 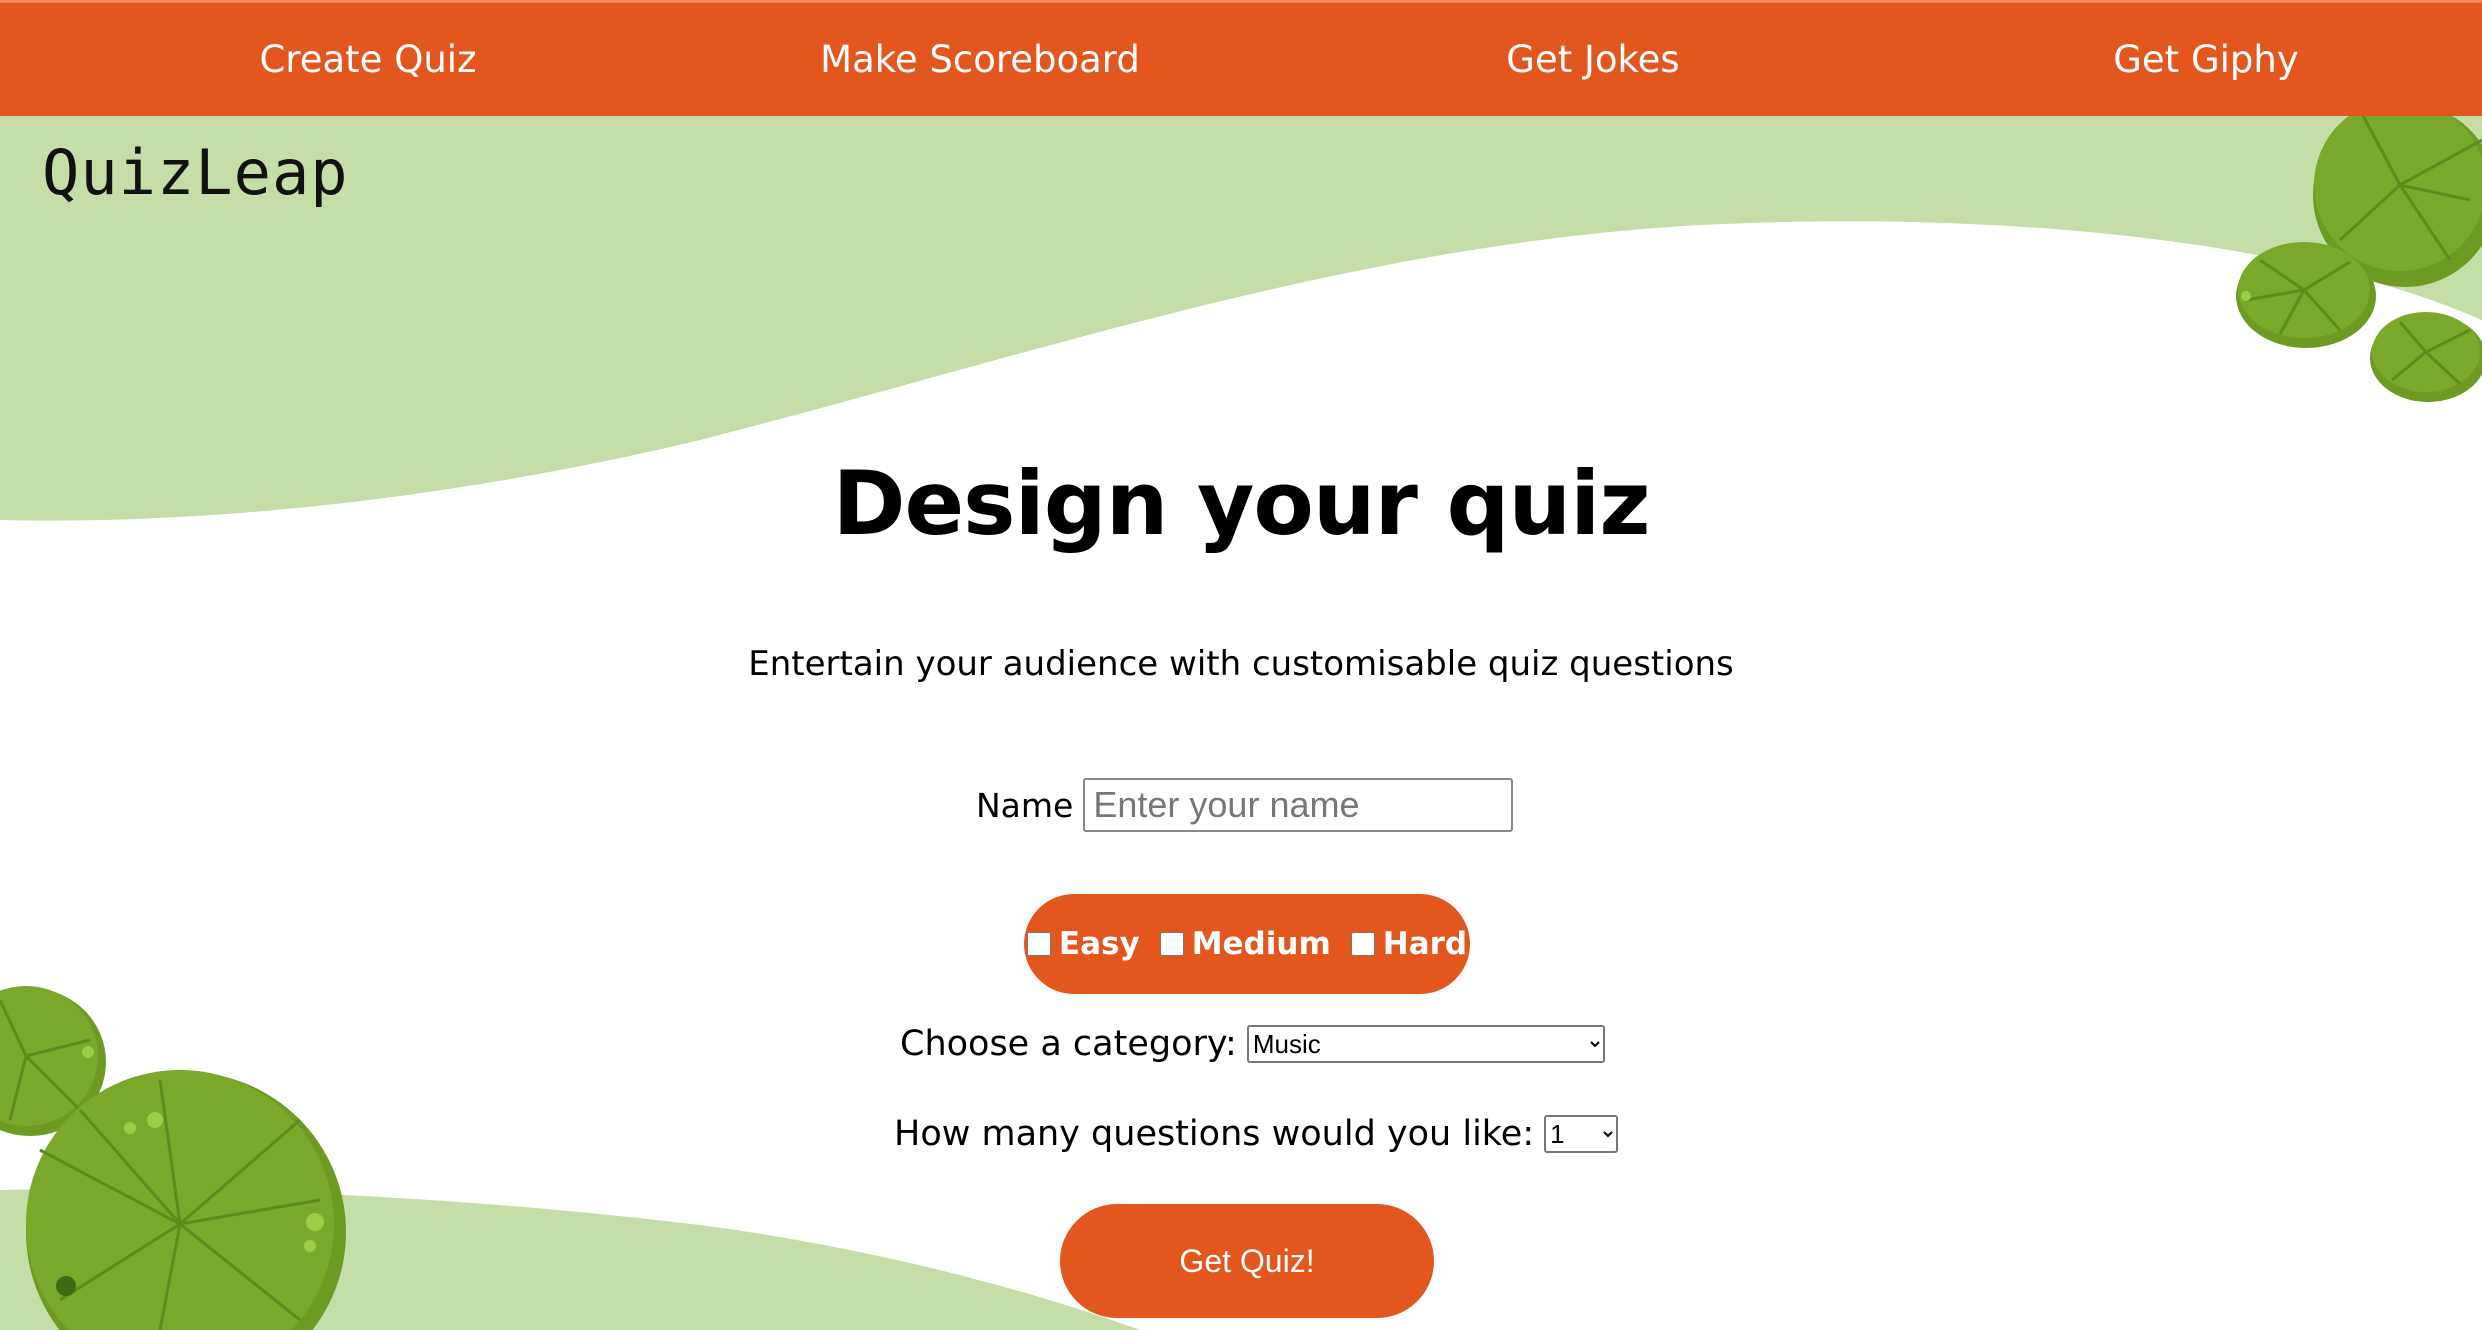 What do you see at coordinates (368, 59) in the screenshot?
I see `nav-create-quiz-link: Create Quiz` at bounding box center [368, 59].